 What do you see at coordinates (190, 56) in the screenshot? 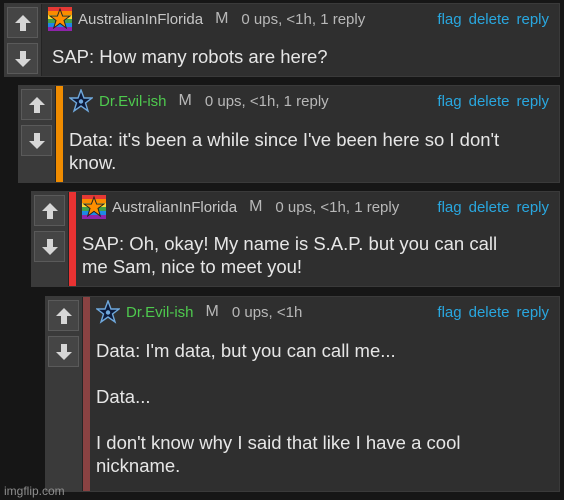
I see `comment-text: SAP: How many robots are here?` at bounding box center [190, 56].